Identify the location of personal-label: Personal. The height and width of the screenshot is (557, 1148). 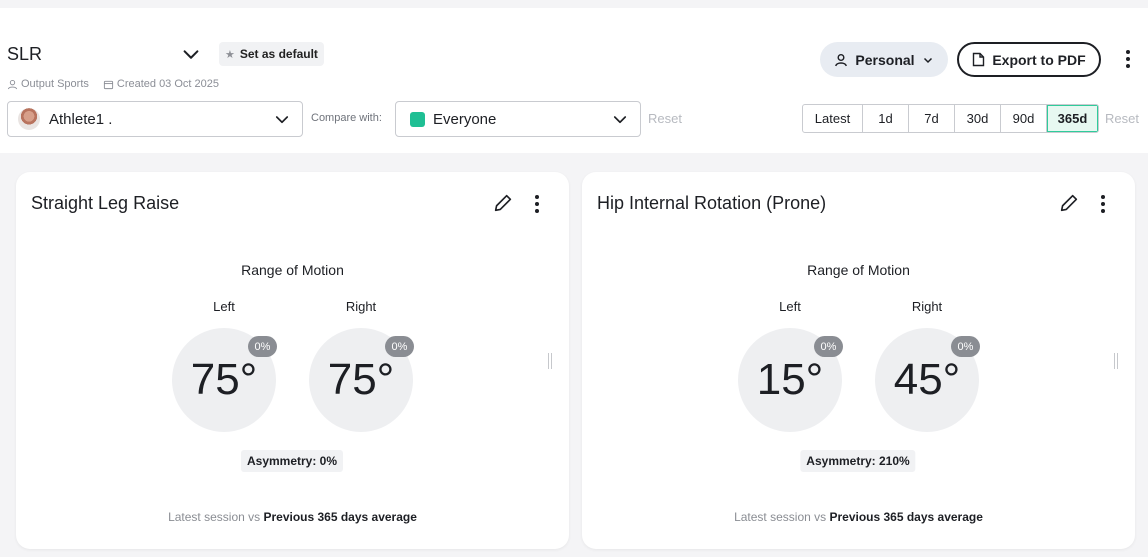
(885, 59).